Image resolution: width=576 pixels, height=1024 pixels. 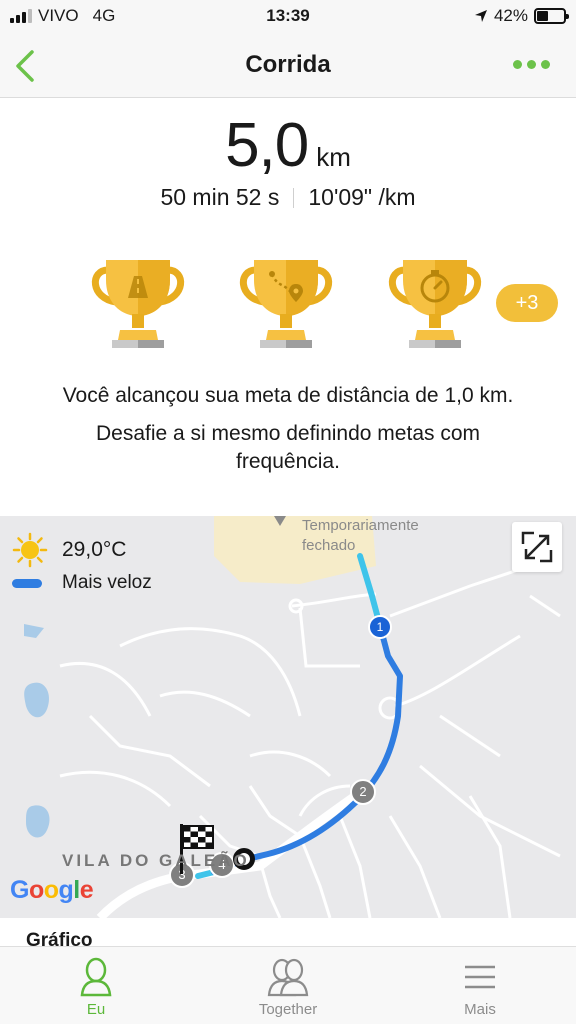 I want to click on tab-together-label: Together, so click(x=288, y=1009).